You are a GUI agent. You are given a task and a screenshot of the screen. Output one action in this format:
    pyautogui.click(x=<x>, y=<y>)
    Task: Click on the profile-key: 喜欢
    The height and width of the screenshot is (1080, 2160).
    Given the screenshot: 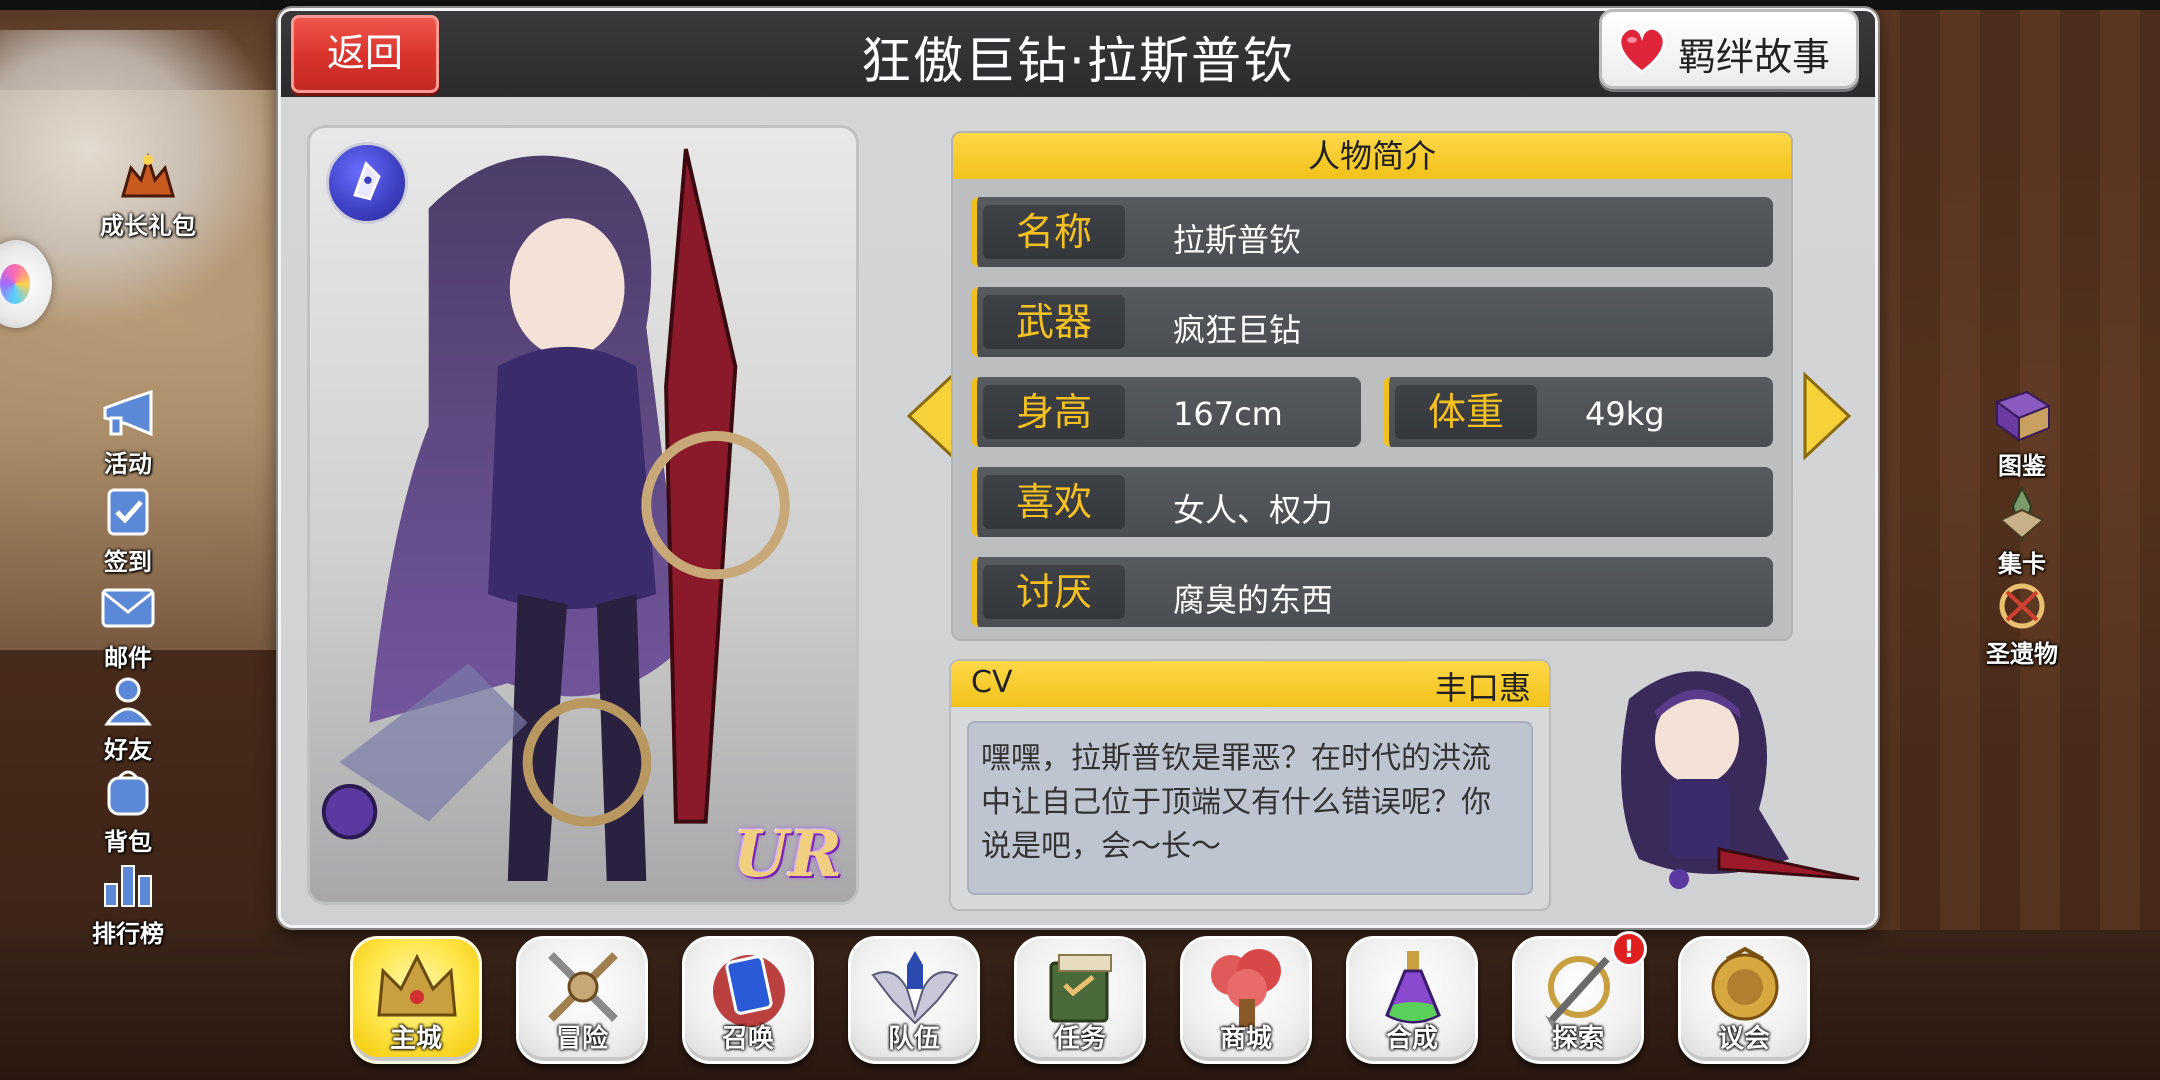 What is the action you would take?
    pyautogui.click(x=1054, y=502)
    